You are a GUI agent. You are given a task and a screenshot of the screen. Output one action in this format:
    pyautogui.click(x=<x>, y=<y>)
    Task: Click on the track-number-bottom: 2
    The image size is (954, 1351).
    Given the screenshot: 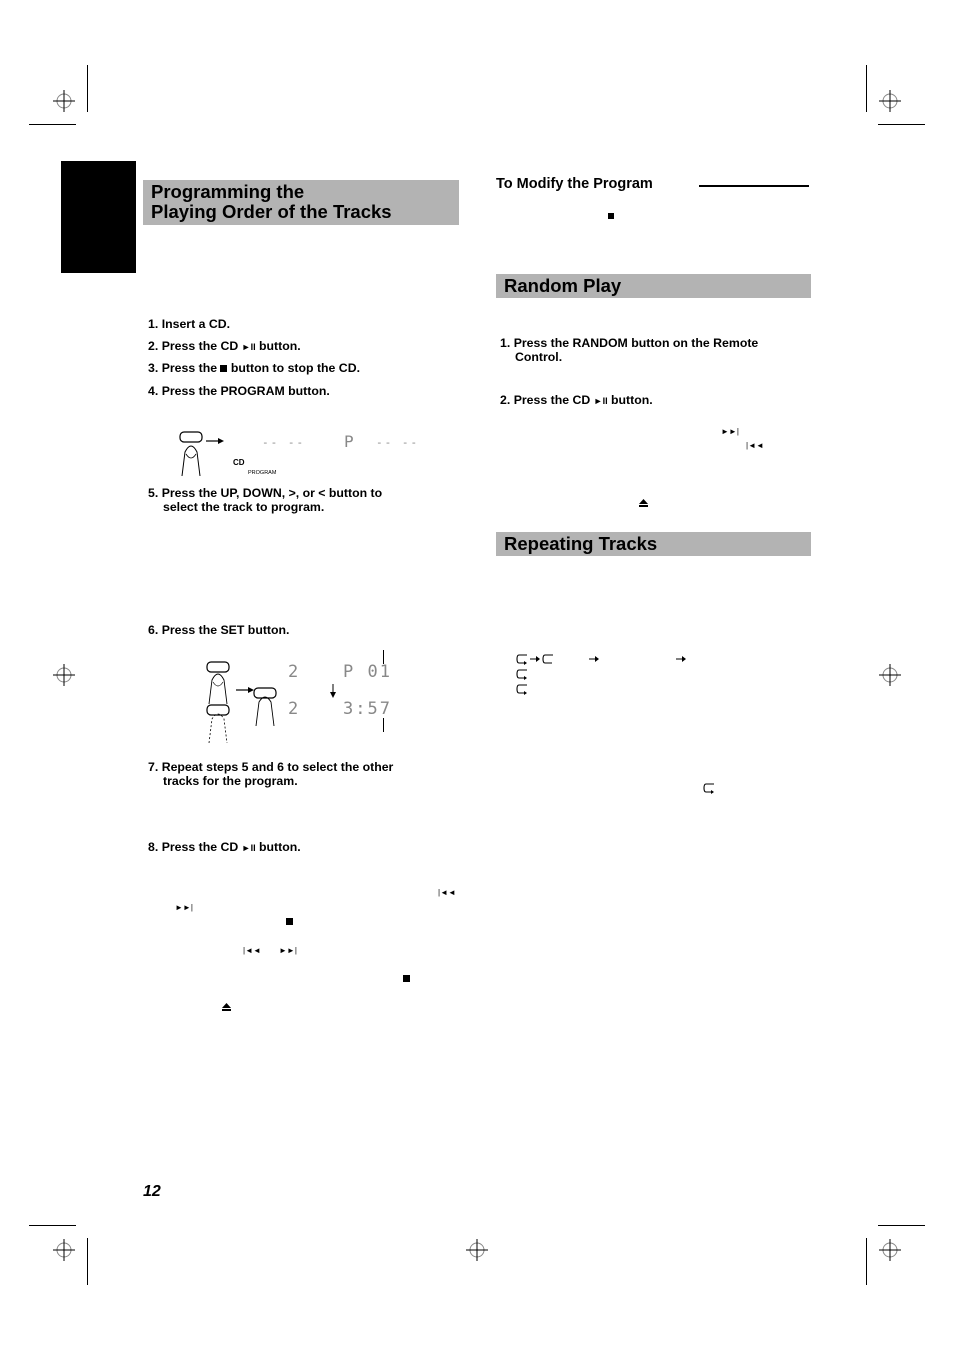 What is the action you would take?
    pyautogui.click(x=294, y=709)
    